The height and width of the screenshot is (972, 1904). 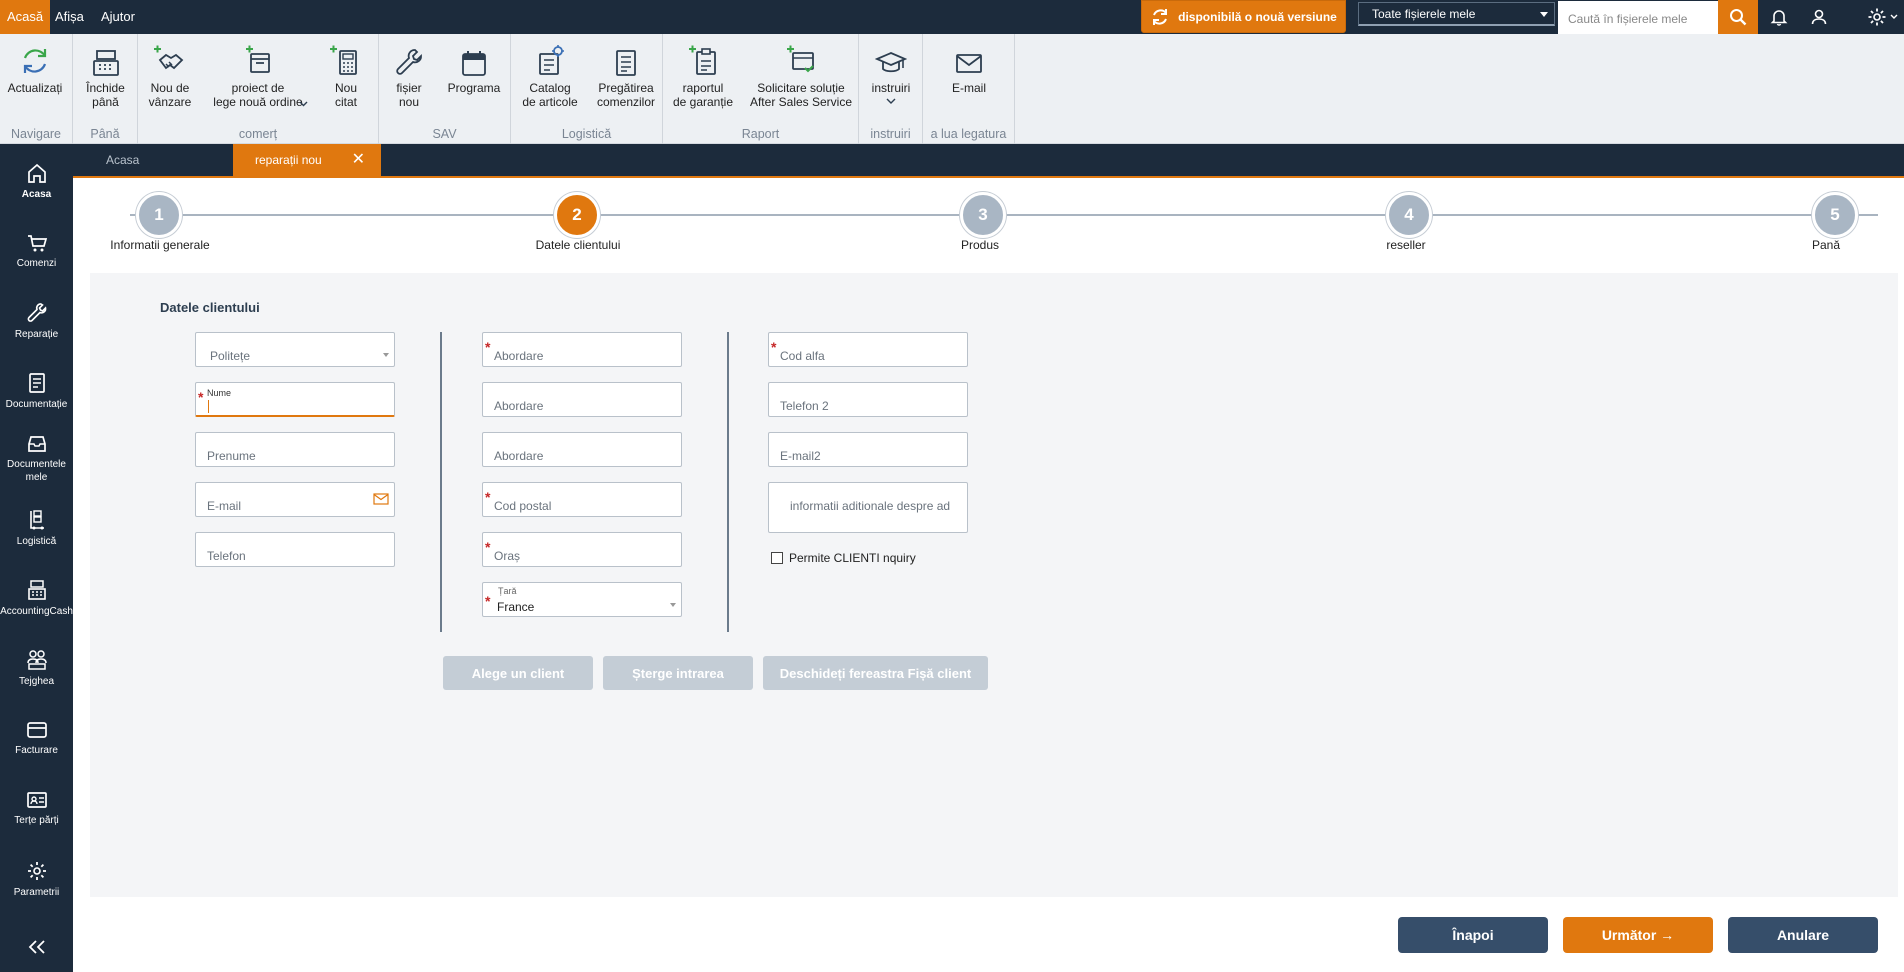 What do you see at coordinates (1160, 17) in the screenshot?
I see `refresh-icon` at bounding box center [1160, 17].